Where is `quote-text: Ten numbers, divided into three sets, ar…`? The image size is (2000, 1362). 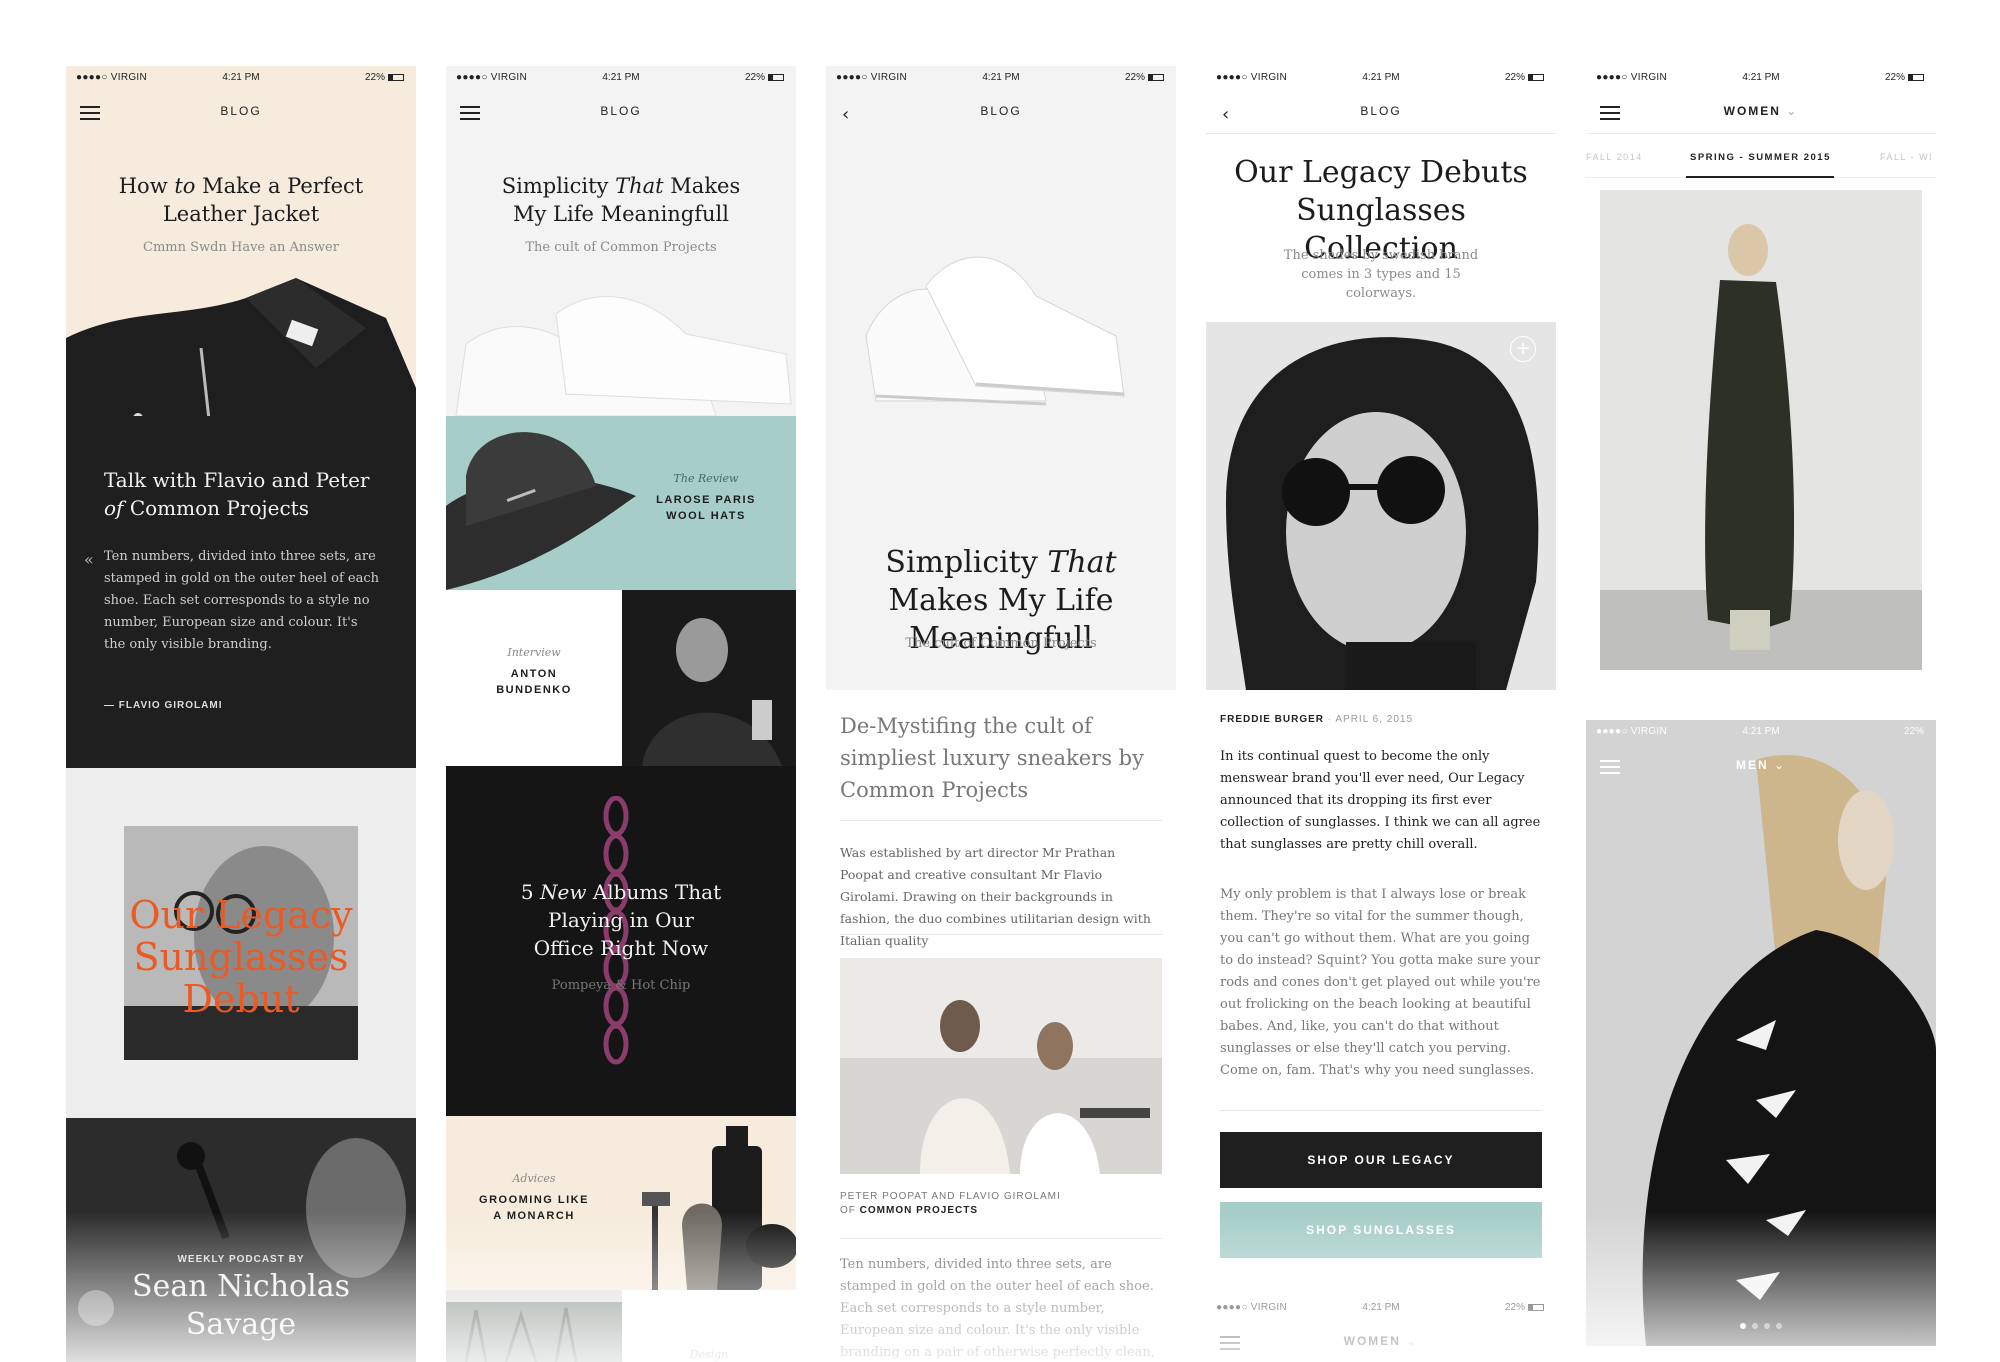
quote-text: Ten numbers, divided into three sets, ar… is located at coordinates (241, 600).